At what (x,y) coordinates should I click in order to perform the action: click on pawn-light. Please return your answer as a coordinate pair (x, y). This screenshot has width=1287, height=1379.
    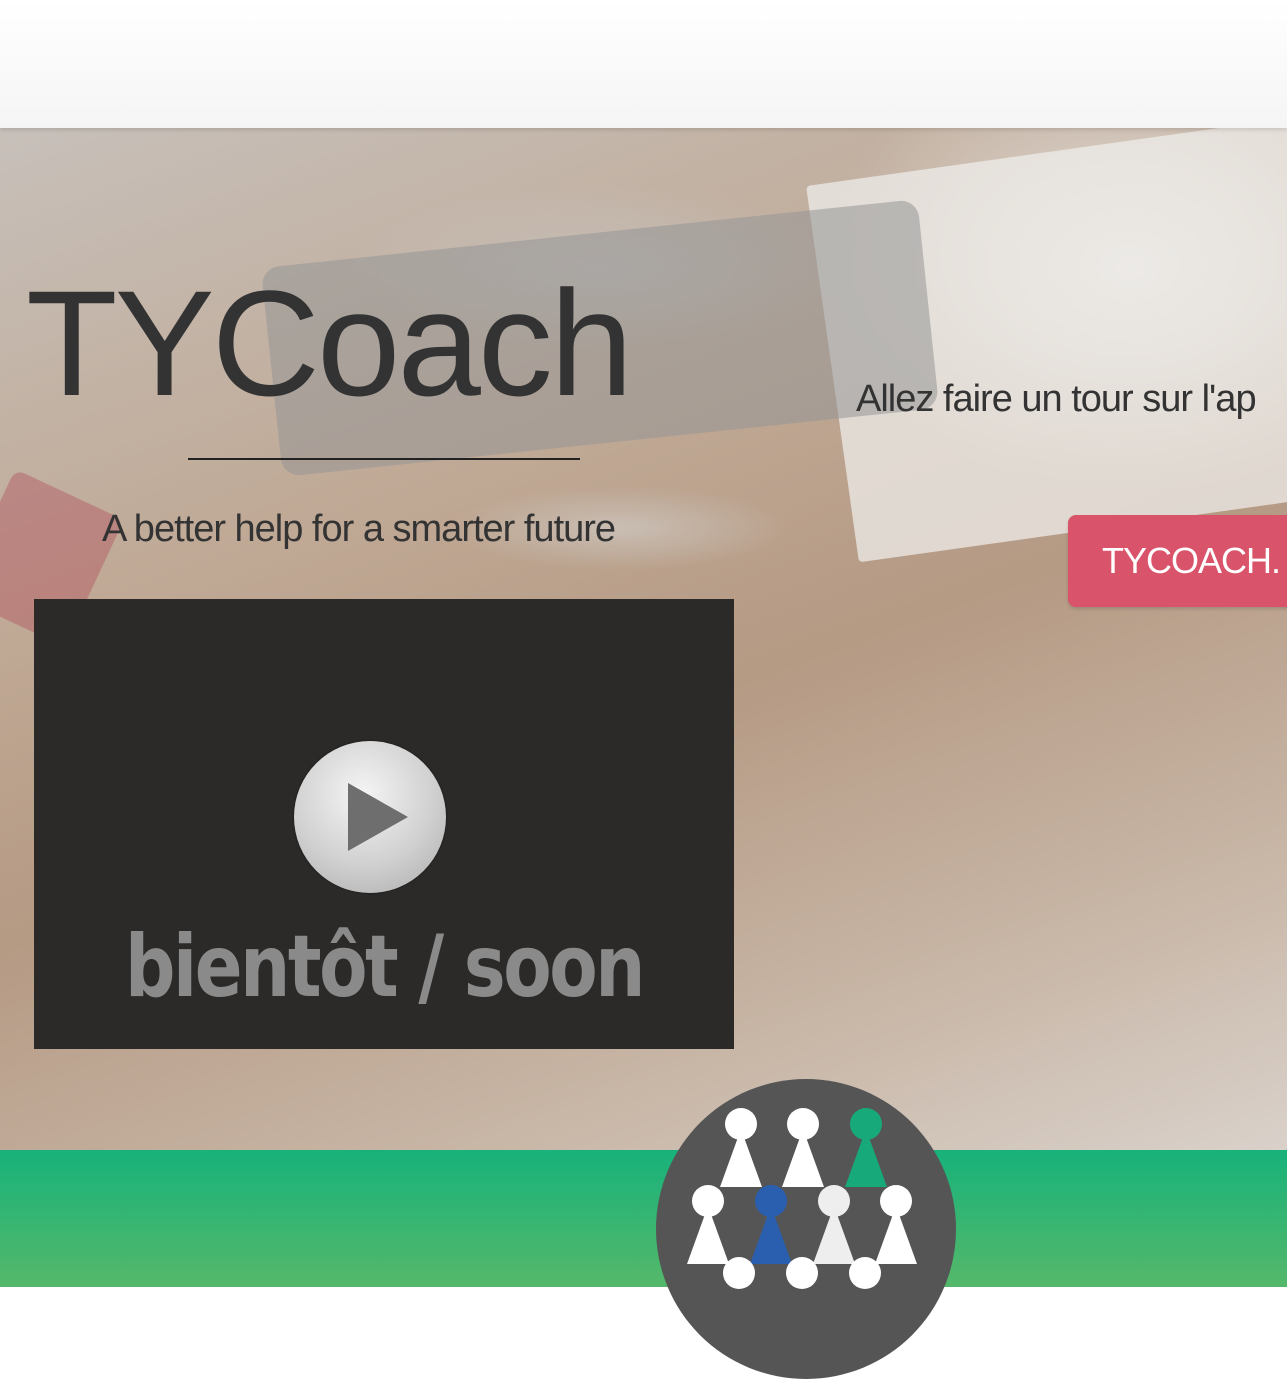
    Looking at the image, I should click on (834, 1224).